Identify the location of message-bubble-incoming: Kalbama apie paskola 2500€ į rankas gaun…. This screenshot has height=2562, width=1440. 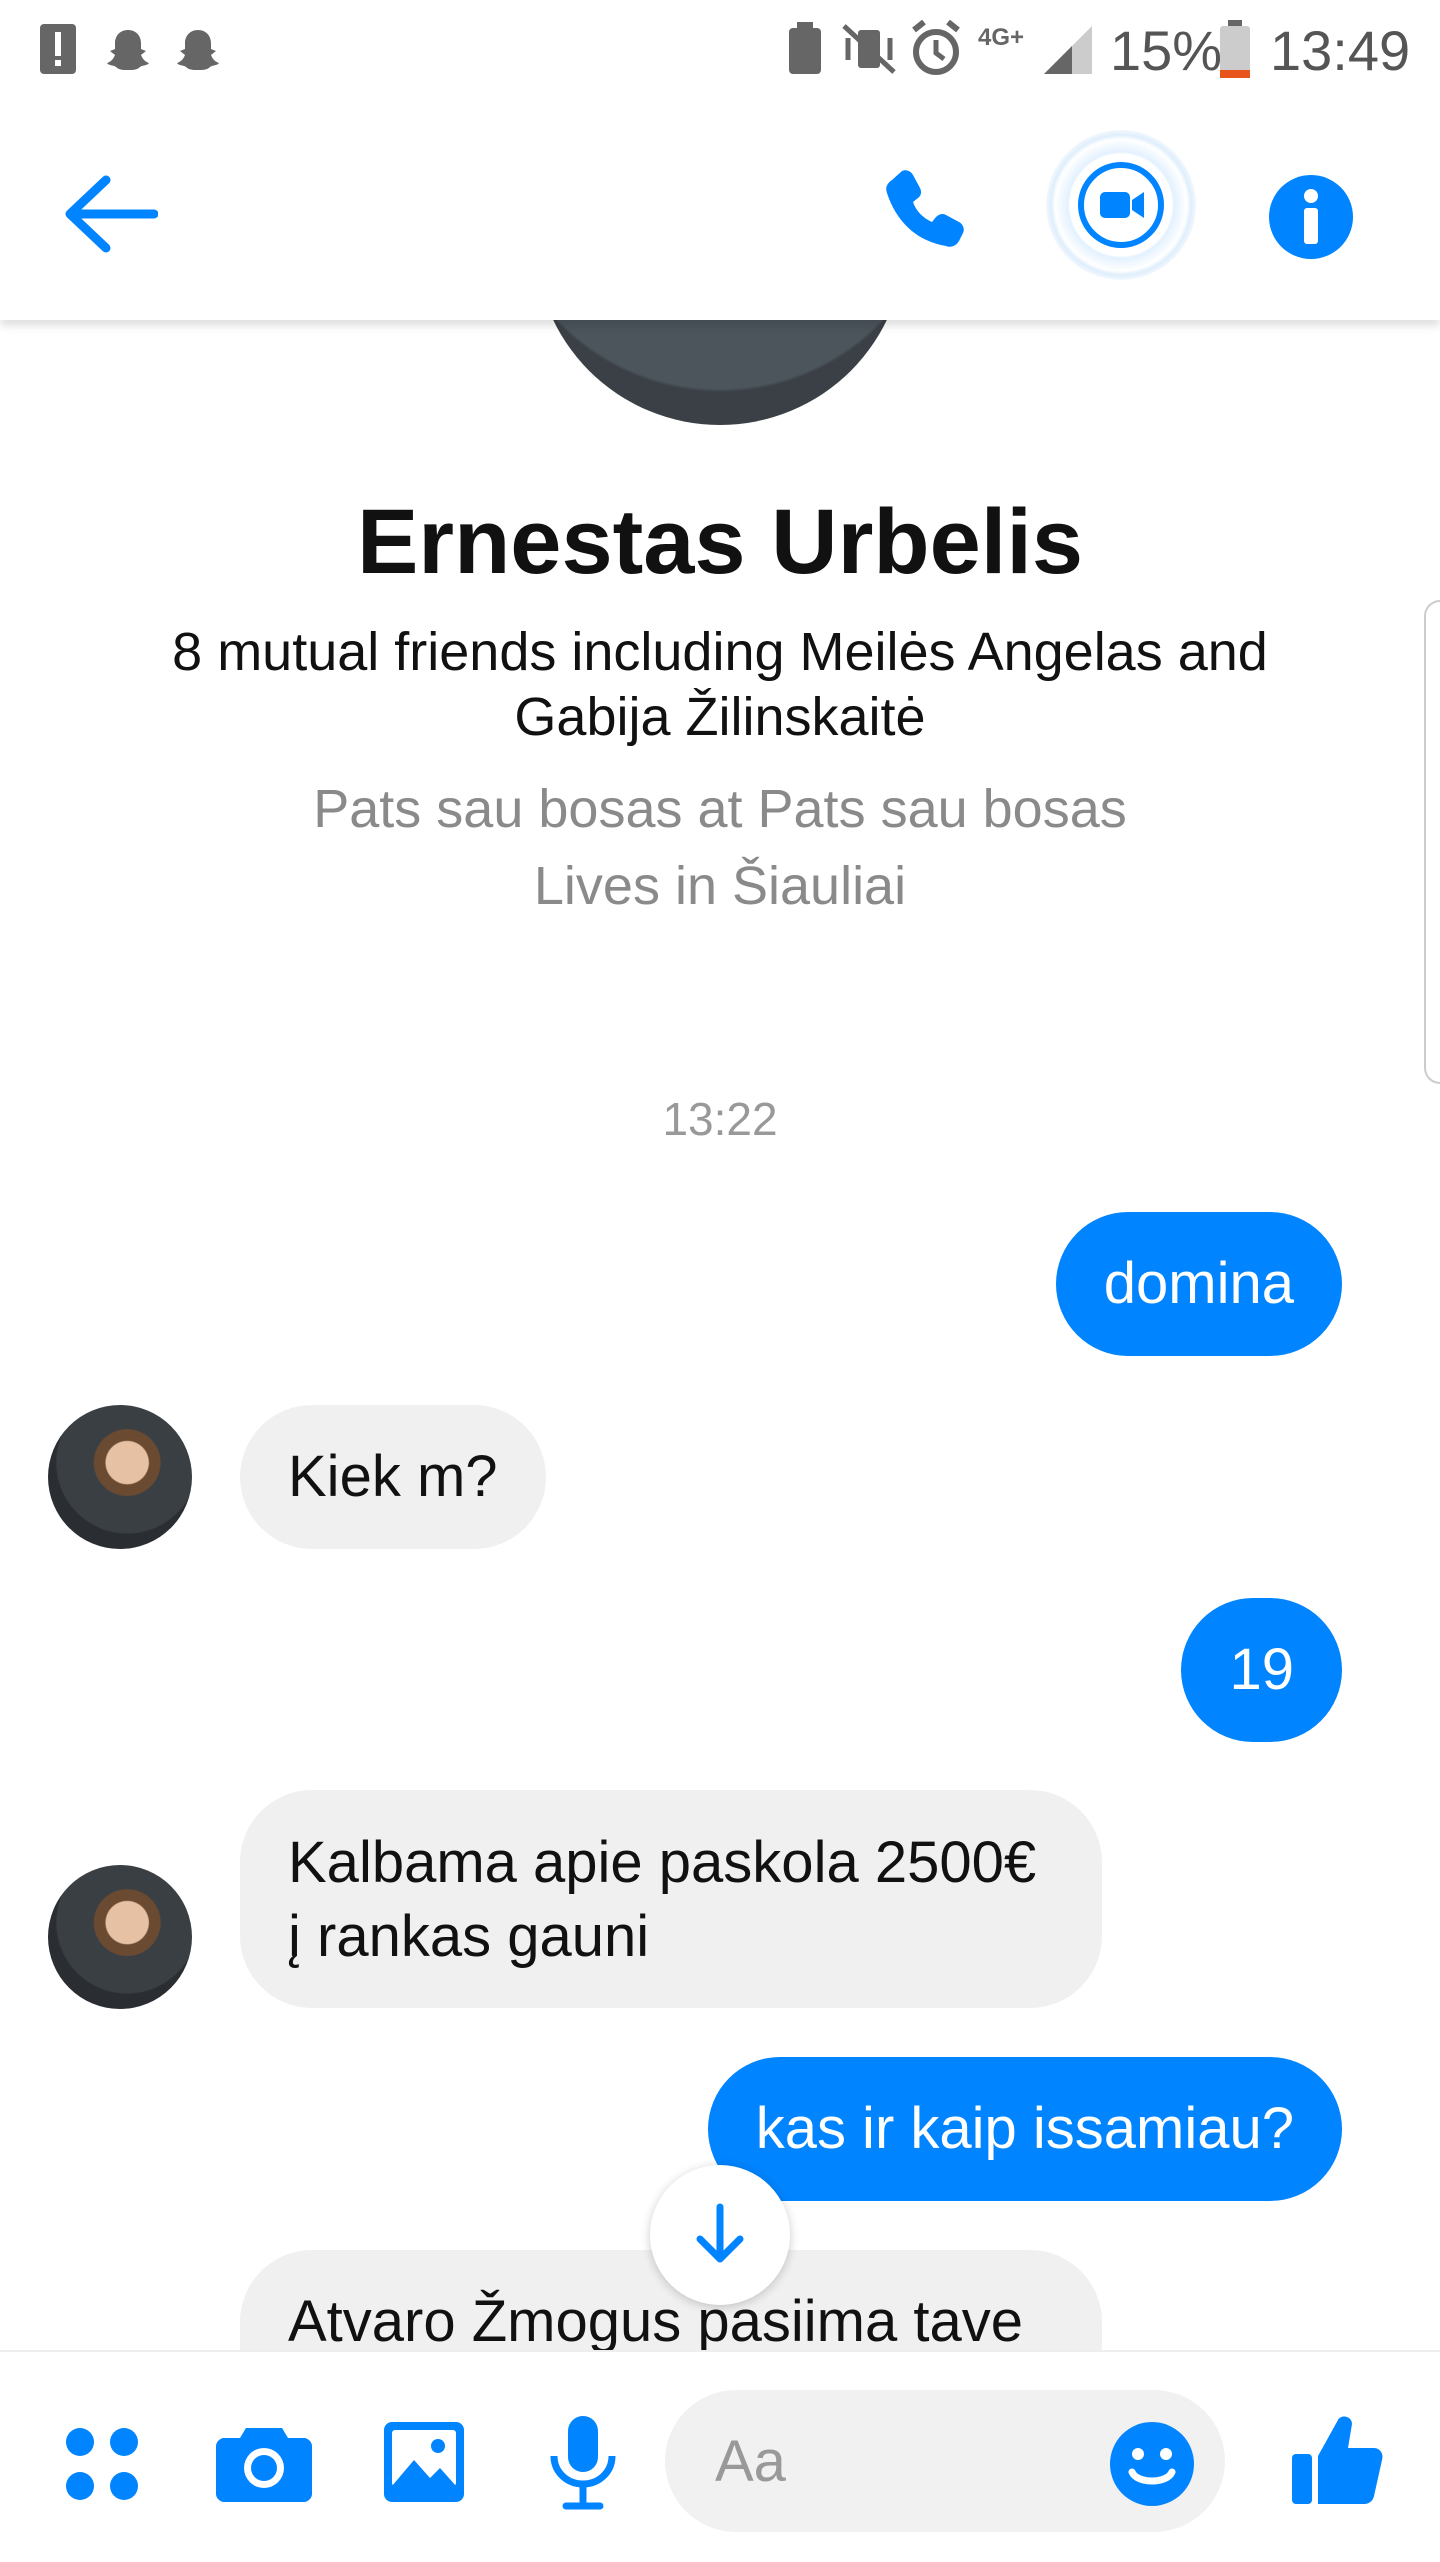
(671, 1899).